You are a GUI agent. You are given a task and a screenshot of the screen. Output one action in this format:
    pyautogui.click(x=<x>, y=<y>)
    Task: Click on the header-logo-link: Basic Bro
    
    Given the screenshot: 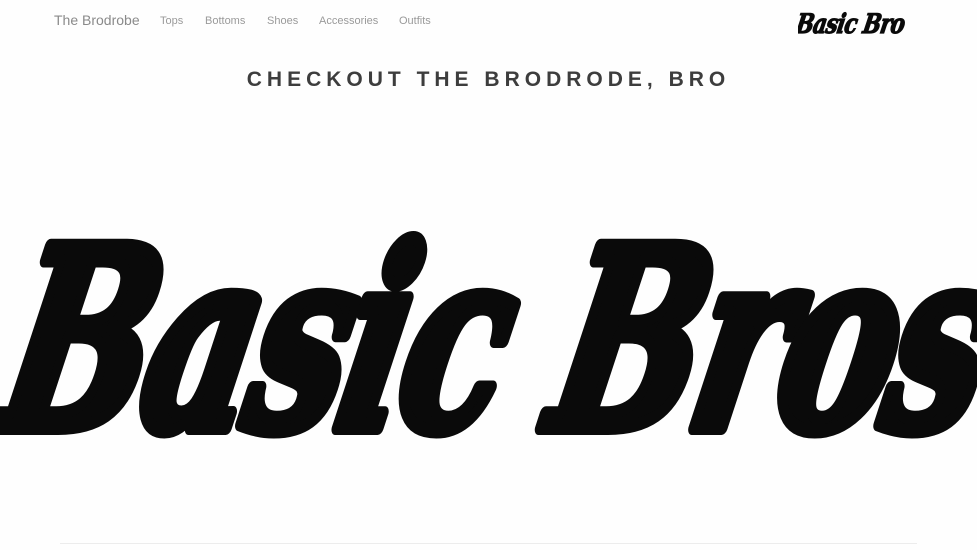 What is the action you would take?
    pyautogui.click(x=856, y=23)
    